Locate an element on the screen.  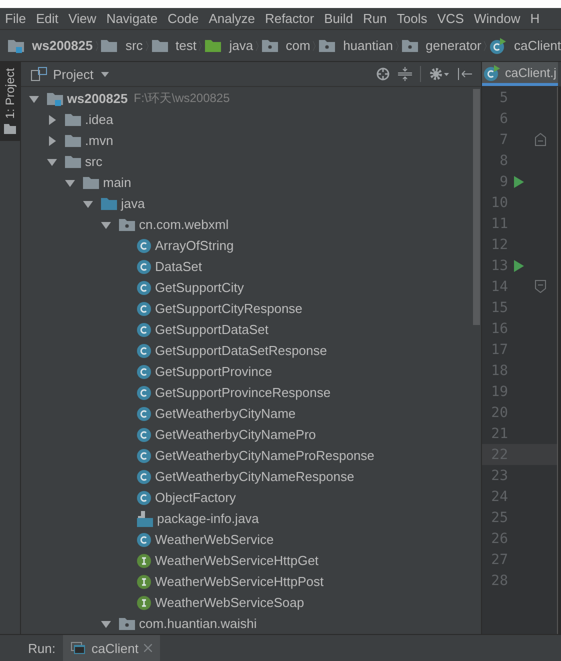
tree-item: GetSupportCity is located at coordinates (199, 287).